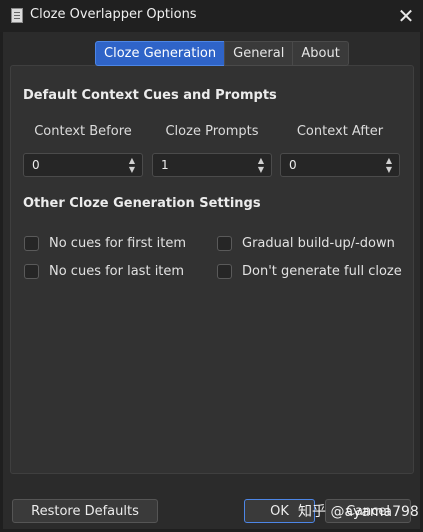  Describe the element at coordinates (212, 131) in the screenshot. I see `cloze-prompts-label: Cloze Prompts` at that location.